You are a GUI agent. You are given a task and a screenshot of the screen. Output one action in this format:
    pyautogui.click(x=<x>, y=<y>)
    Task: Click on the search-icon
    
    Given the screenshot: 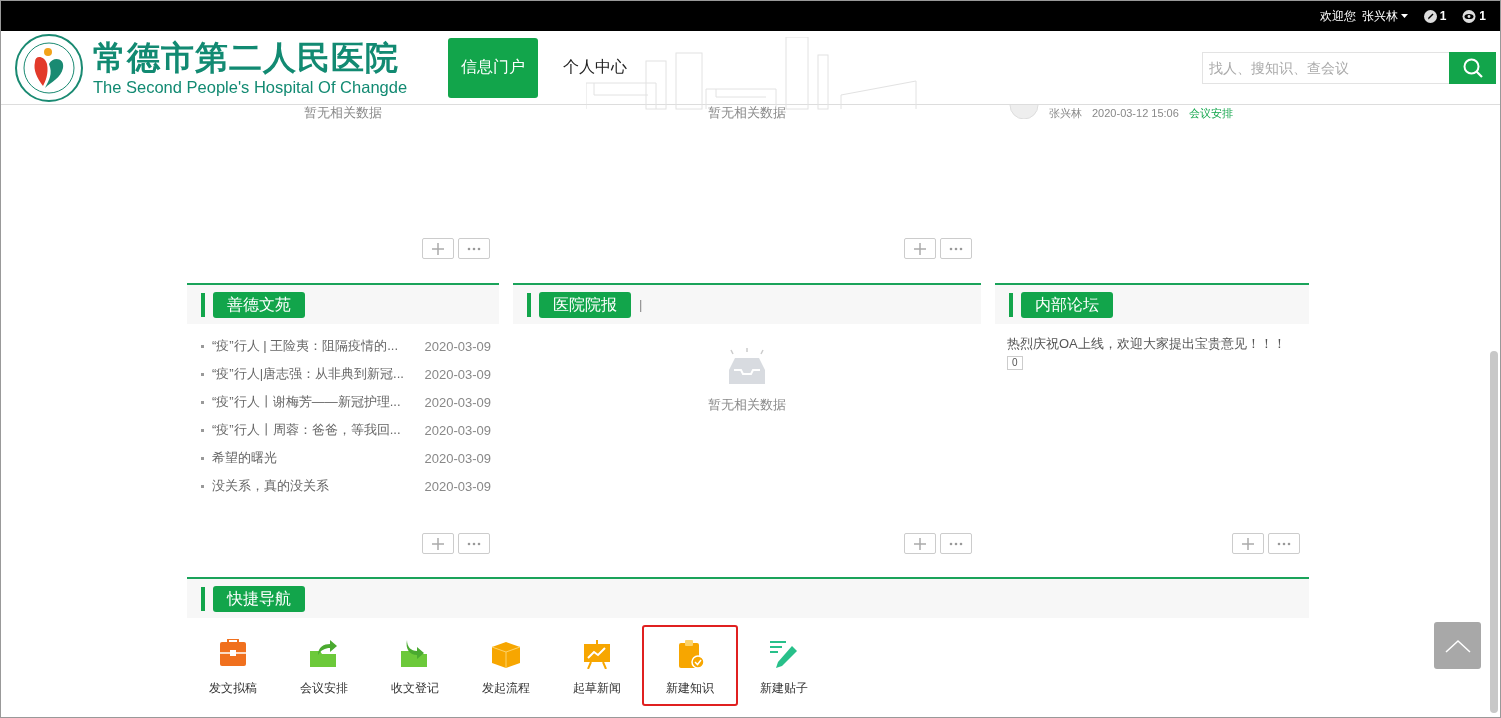 What is the action you would take?
    pyautogui.click(x=1472, y=67)
    